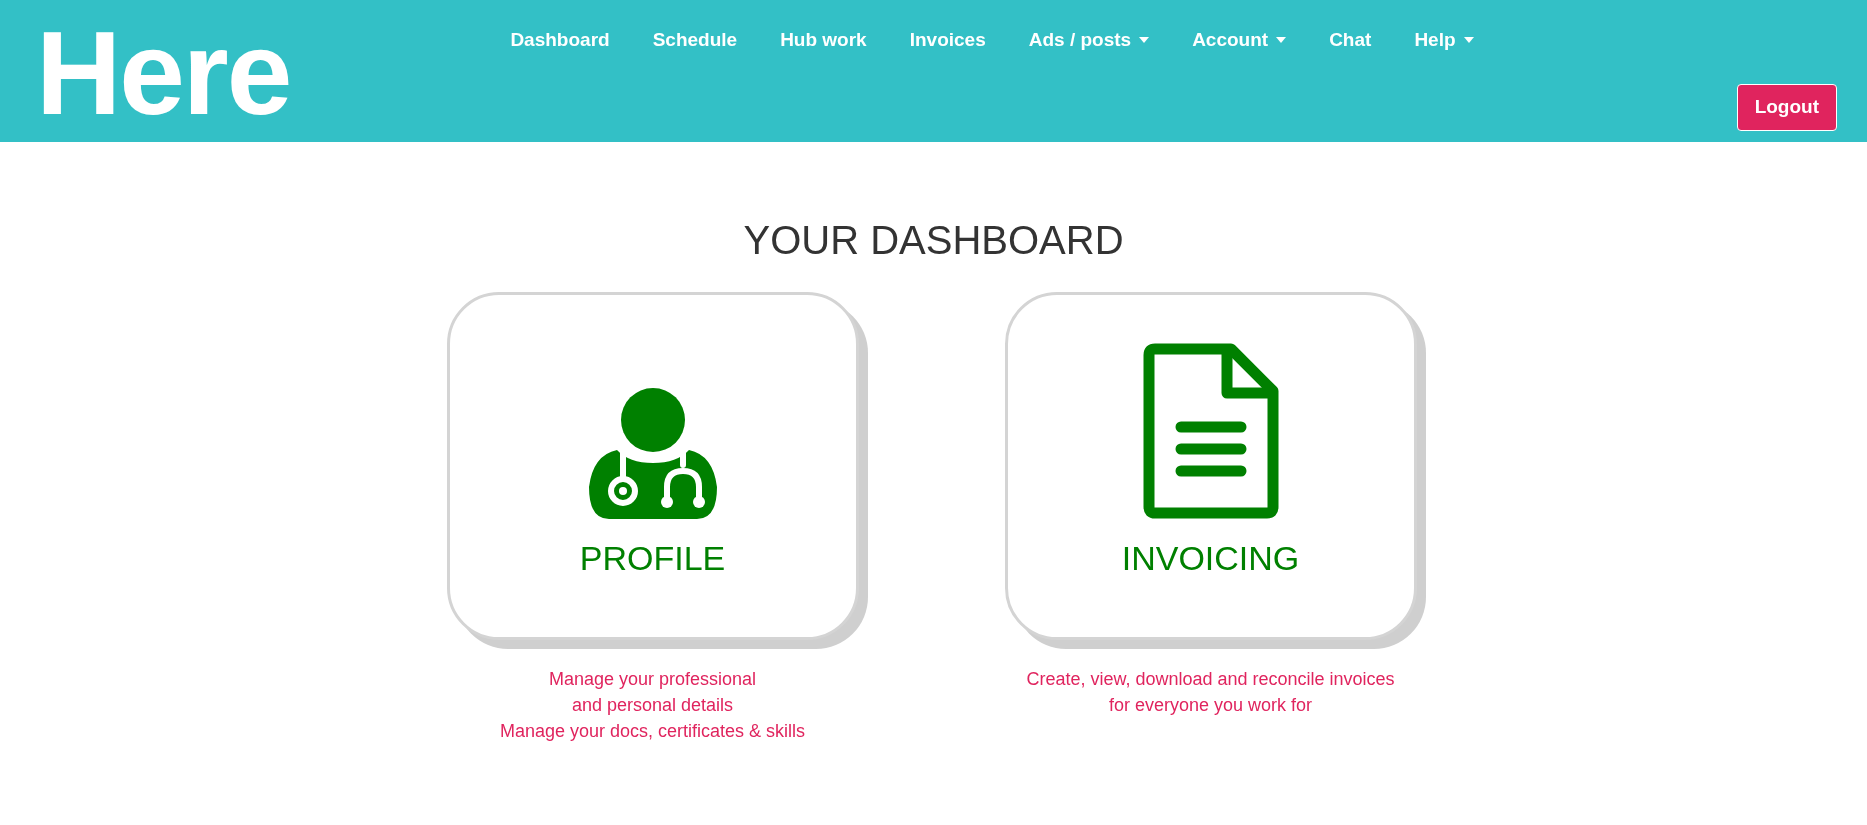 The height and width of the screenshot is (825, 1867). What do you see at coordinates (1089, 40) in the screenshot?
I see `nav-dropdown: Ads / posts` at bounding box center [1089, 40].